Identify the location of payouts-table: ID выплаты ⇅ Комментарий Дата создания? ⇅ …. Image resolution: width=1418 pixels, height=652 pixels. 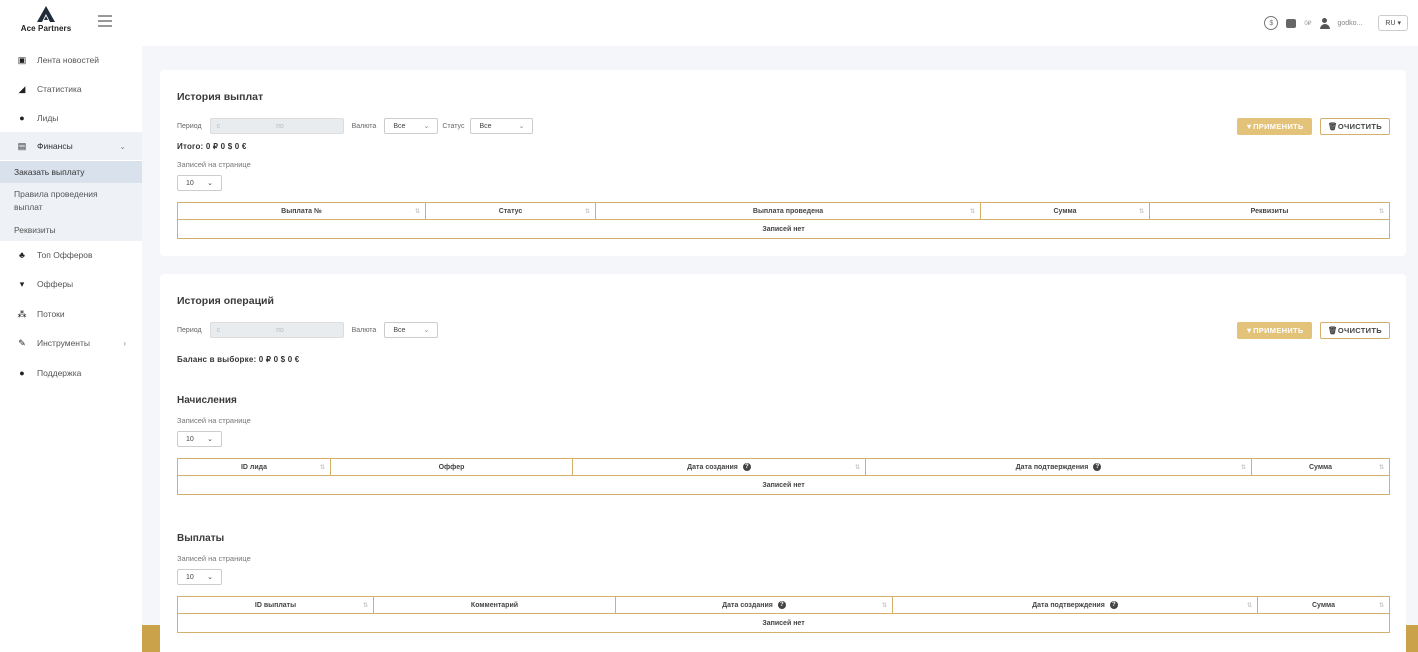
(783, 614).